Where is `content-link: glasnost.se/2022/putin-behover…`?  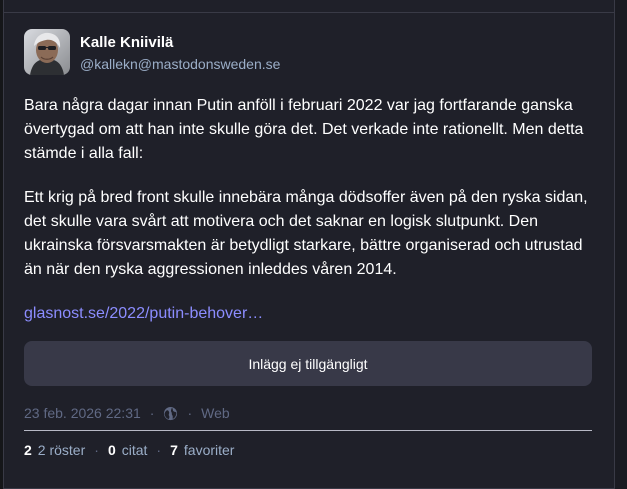
content-link: glasnost.se/2022/putin-behover… is located at coordinates (143, 314).